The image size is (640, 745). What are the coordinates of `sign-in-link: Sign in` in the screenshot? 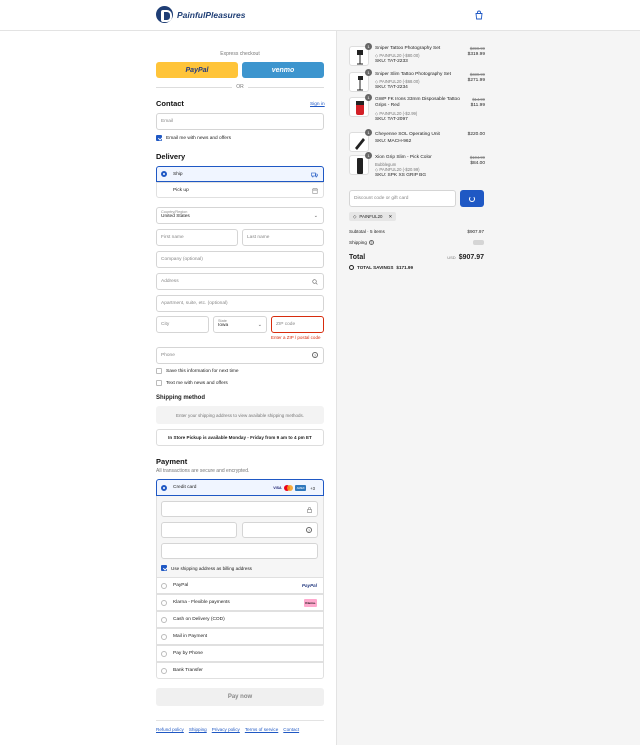 It's located at (317, 104).